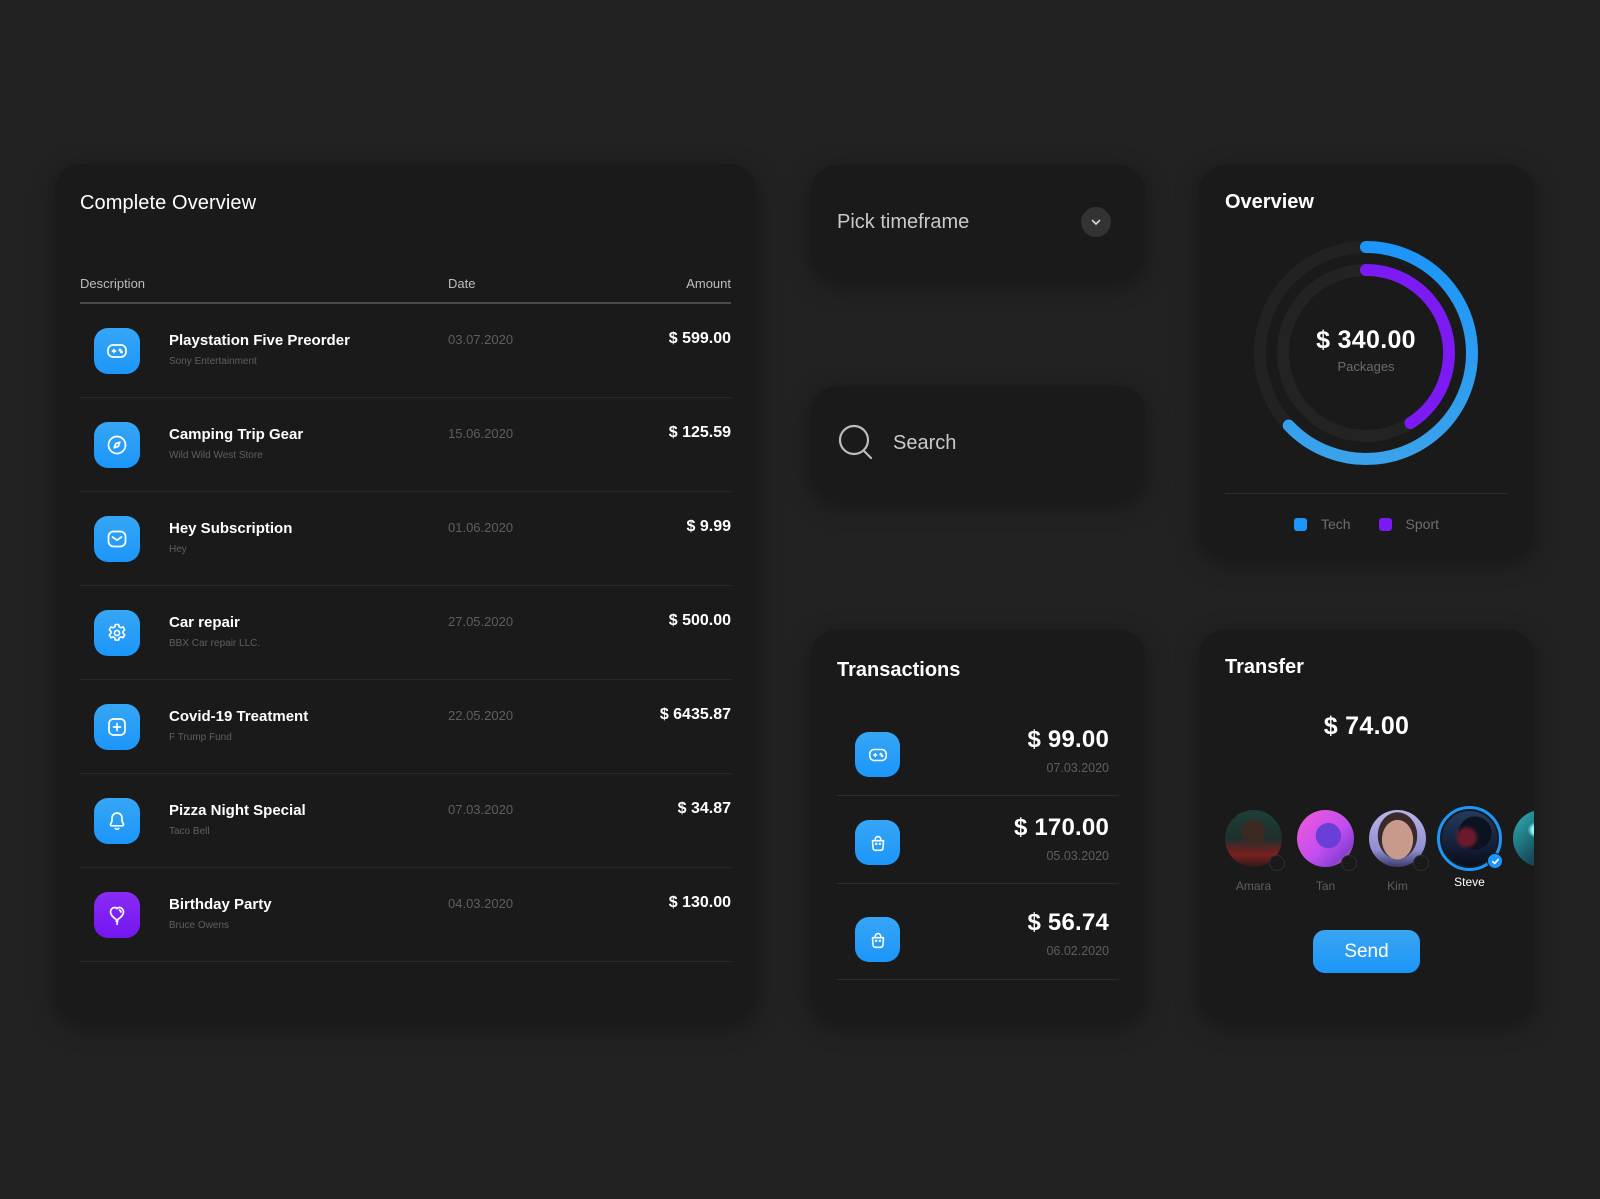 The height and width of the screenshot is (1199, 1600). I want to click on contact-carousel: Amara Tan Kim Steve, so click(1379, 858).